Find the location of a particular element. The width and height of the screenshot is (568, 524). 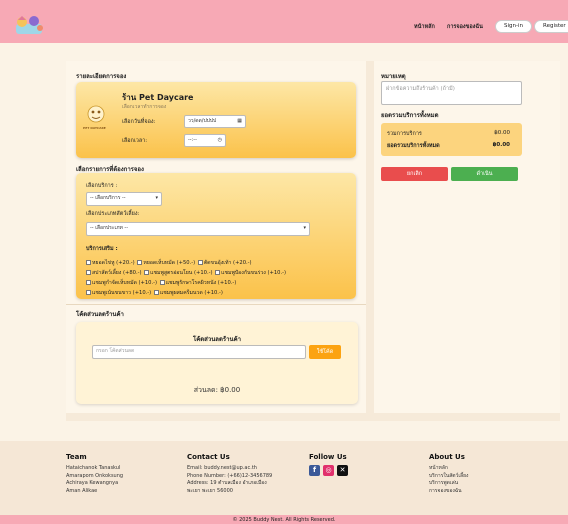

summary-title: ยอดรวมบริการทั้งหมด is located at coordinates (410, 115).